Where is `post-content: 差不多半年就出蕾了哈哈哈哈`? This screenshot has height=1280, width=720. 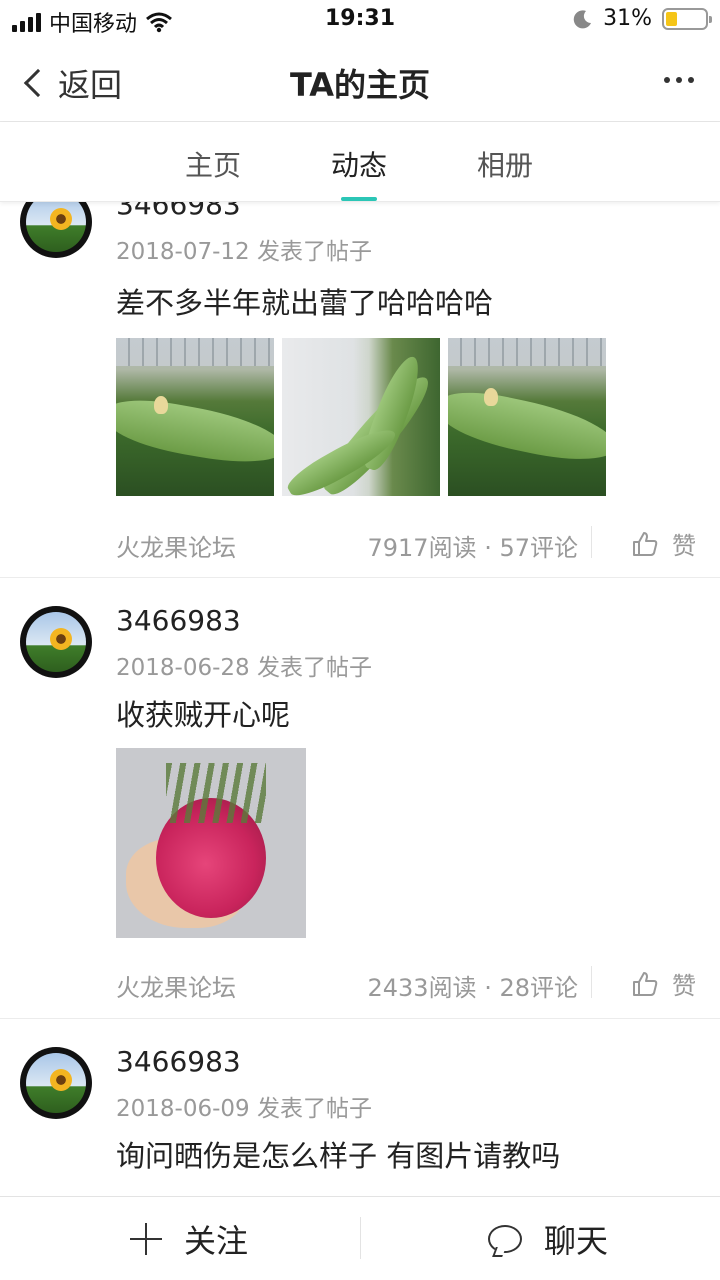 post-content: 差不多半年就出蕾了哈哈哈哈 is located at coordinates (305, 303).